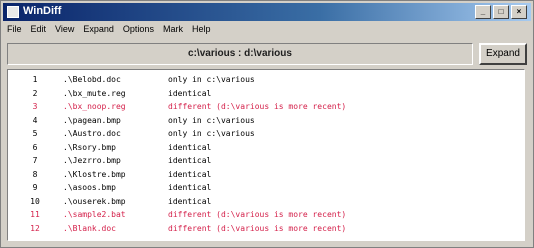 The width and height of the screenshot is (534, 248). I want to click on menu-file: File, so click(14, 31).